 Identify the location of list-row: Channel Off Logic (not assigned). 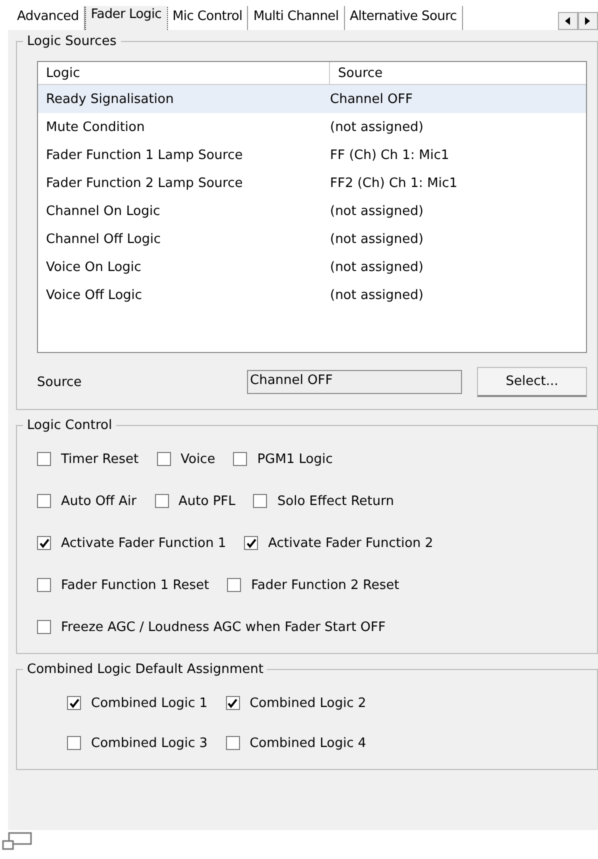
(312, 239).